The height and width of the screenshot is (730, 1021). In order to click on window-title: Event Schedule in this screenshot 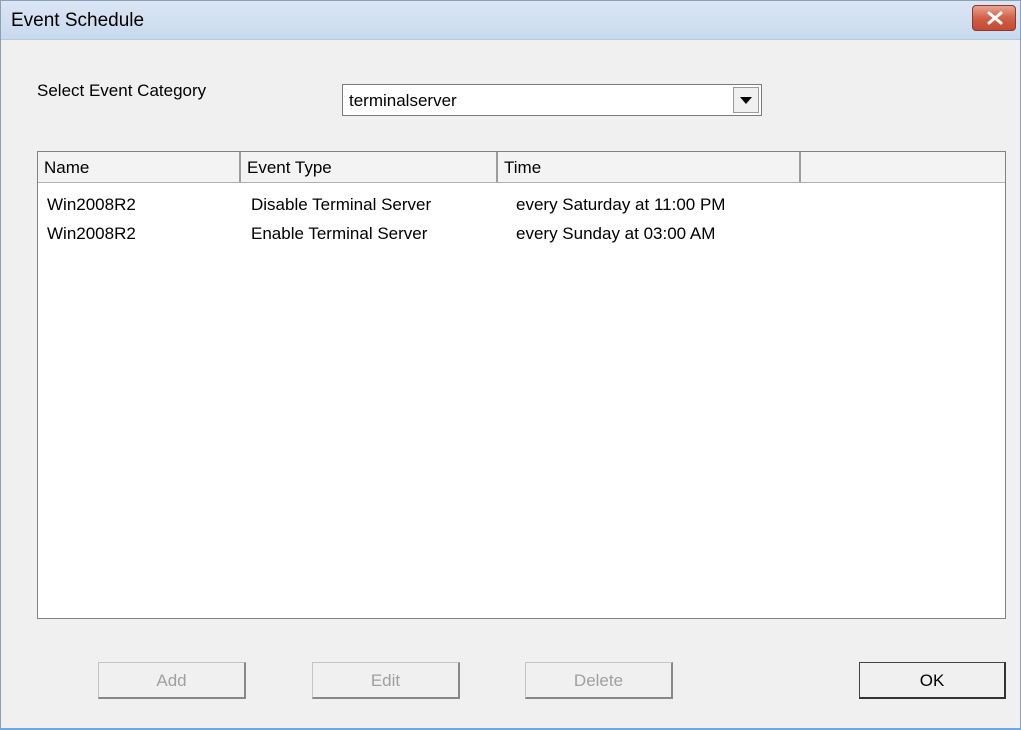, I will do `click(78, 20)`.